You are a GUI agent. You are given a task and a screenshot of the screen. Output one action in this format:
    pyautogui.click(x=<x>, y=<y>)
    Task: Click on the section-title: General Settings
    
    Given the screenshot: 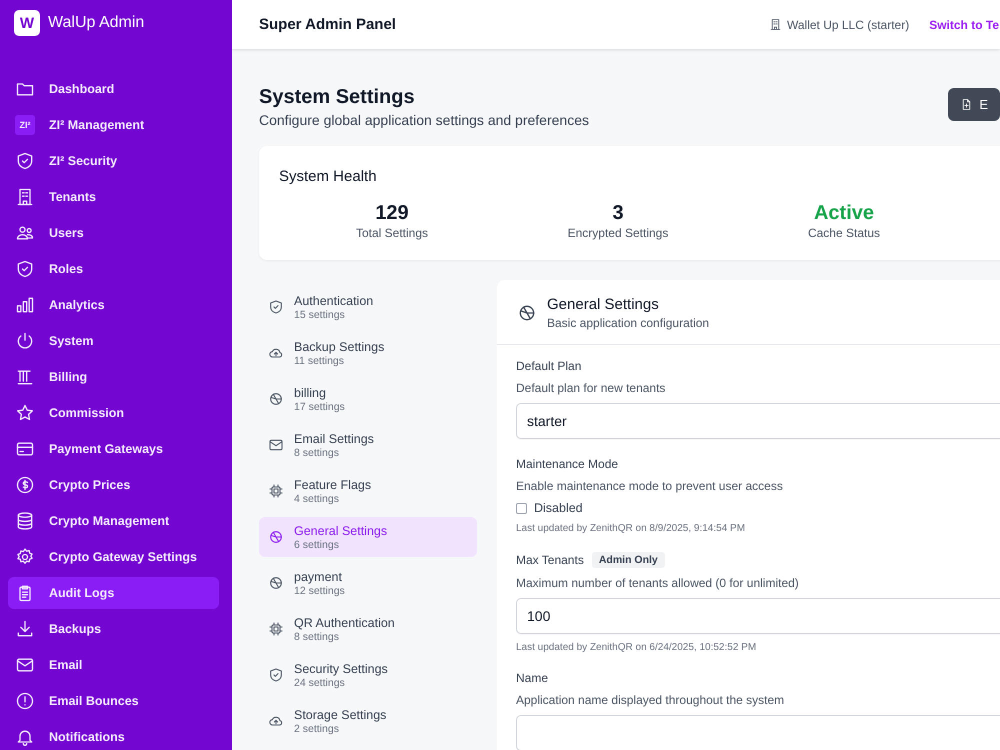 What is the action you would take?
    pyautogui.click(x=603, y=304)
    